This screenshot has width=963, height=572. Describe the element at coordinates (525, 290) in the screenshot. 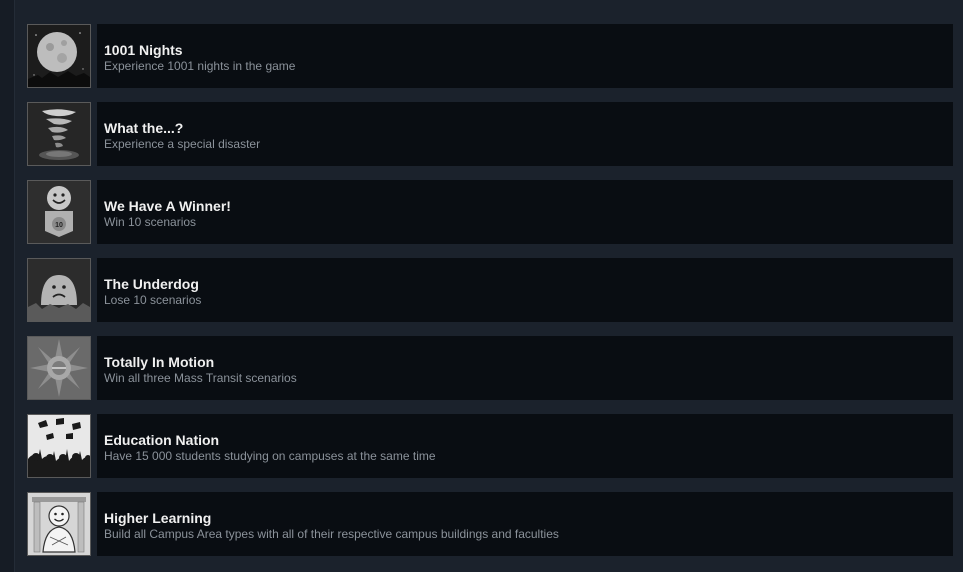

I see `achievement-content: The Underdog Lose 10 scenarios` at that location.